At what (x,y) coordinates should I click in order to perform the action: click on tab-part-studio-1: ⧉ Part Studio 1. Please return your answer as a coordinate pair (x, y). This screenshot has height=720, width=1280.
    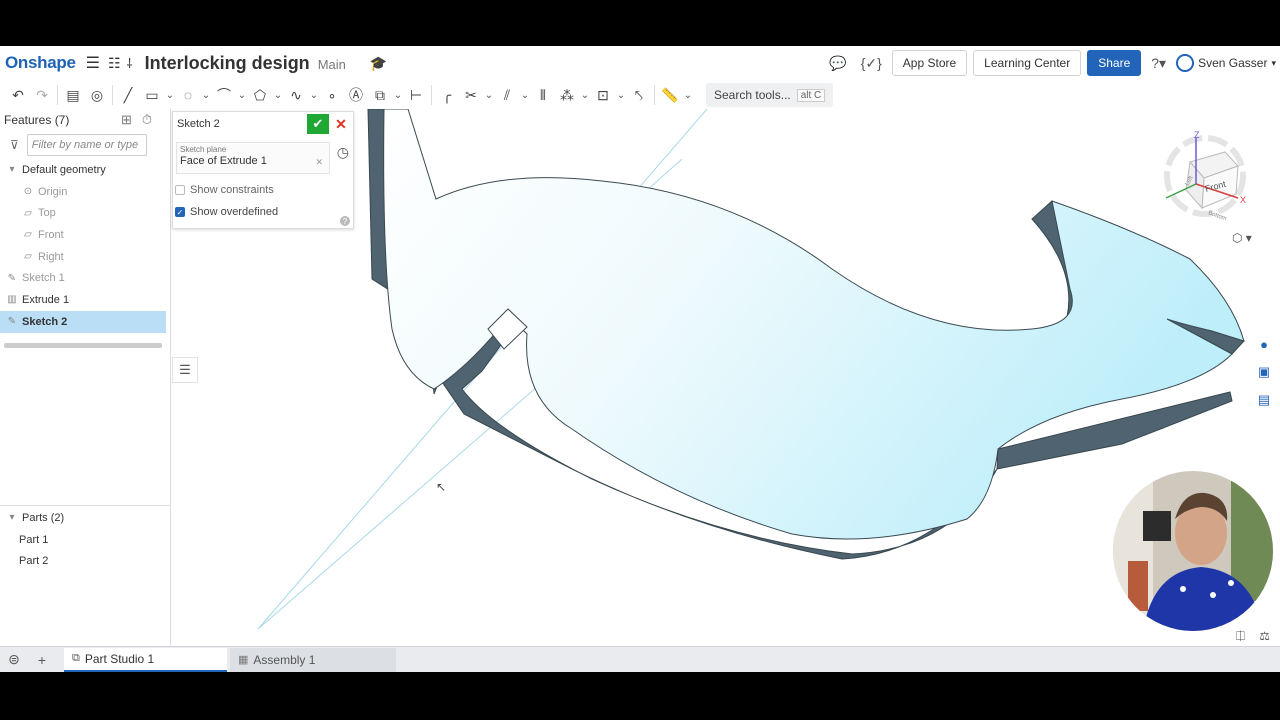
    Looking at the image, I should click on (145, 659).